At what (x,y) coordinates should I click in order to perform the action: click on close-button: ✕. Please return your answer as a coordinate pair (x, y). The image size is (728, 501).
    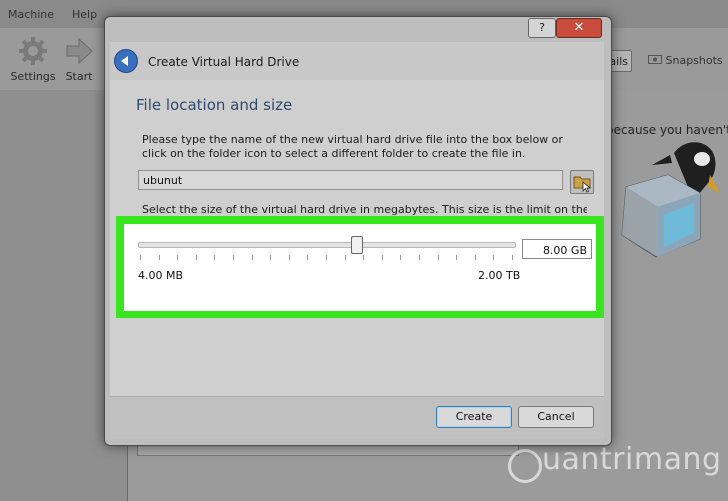
    Looking at the image, I should click on (579, 28).